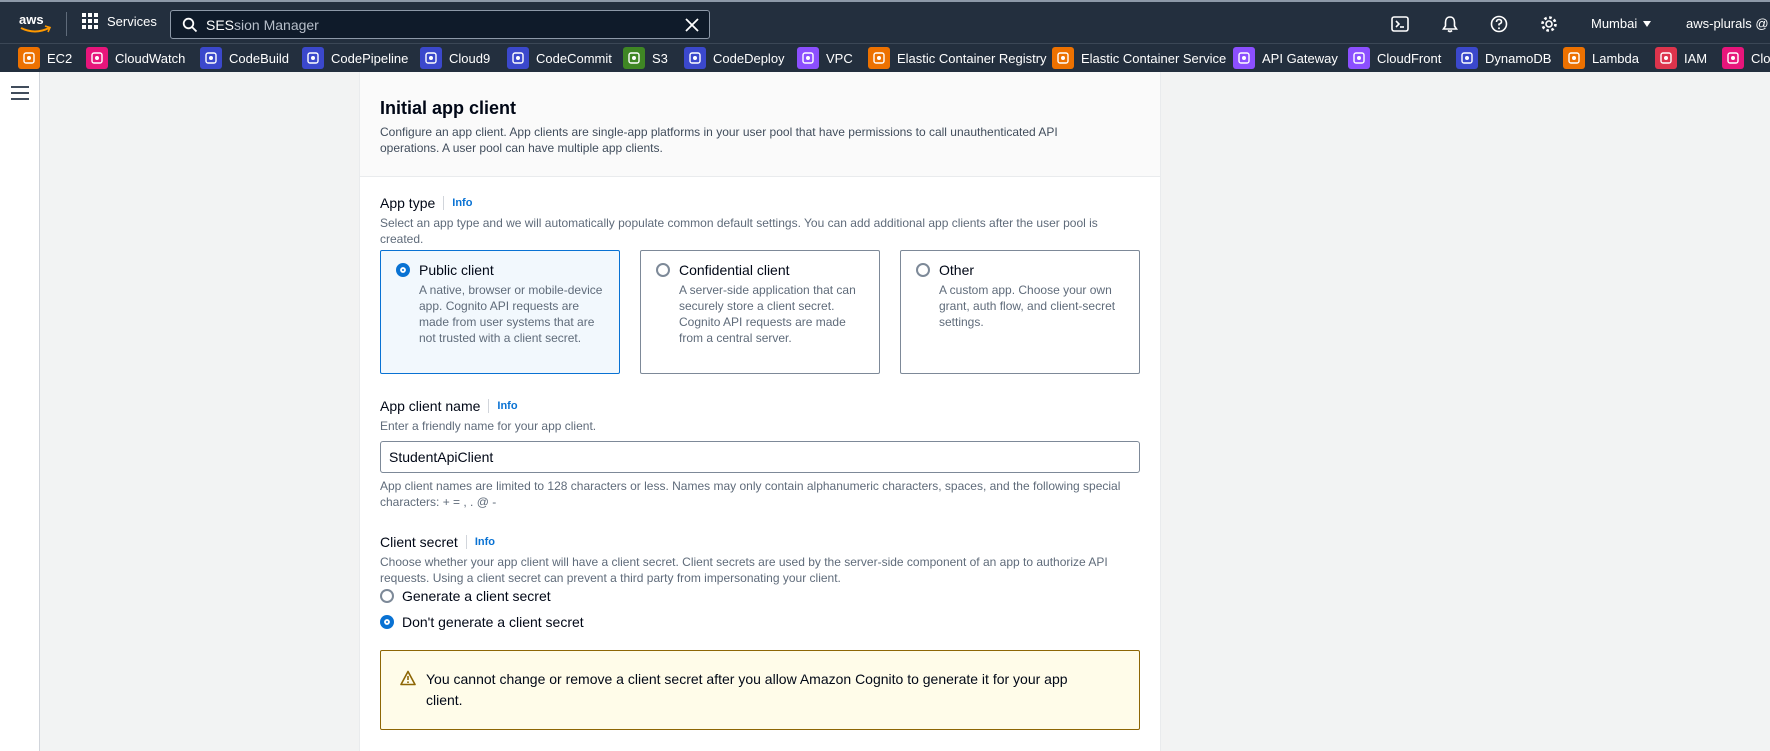 The width and height of the screenshot is (1770, 751). Describe the element at coordinates (1467, 58) in the screenshot. I see `dynamodb-icon` at that location.